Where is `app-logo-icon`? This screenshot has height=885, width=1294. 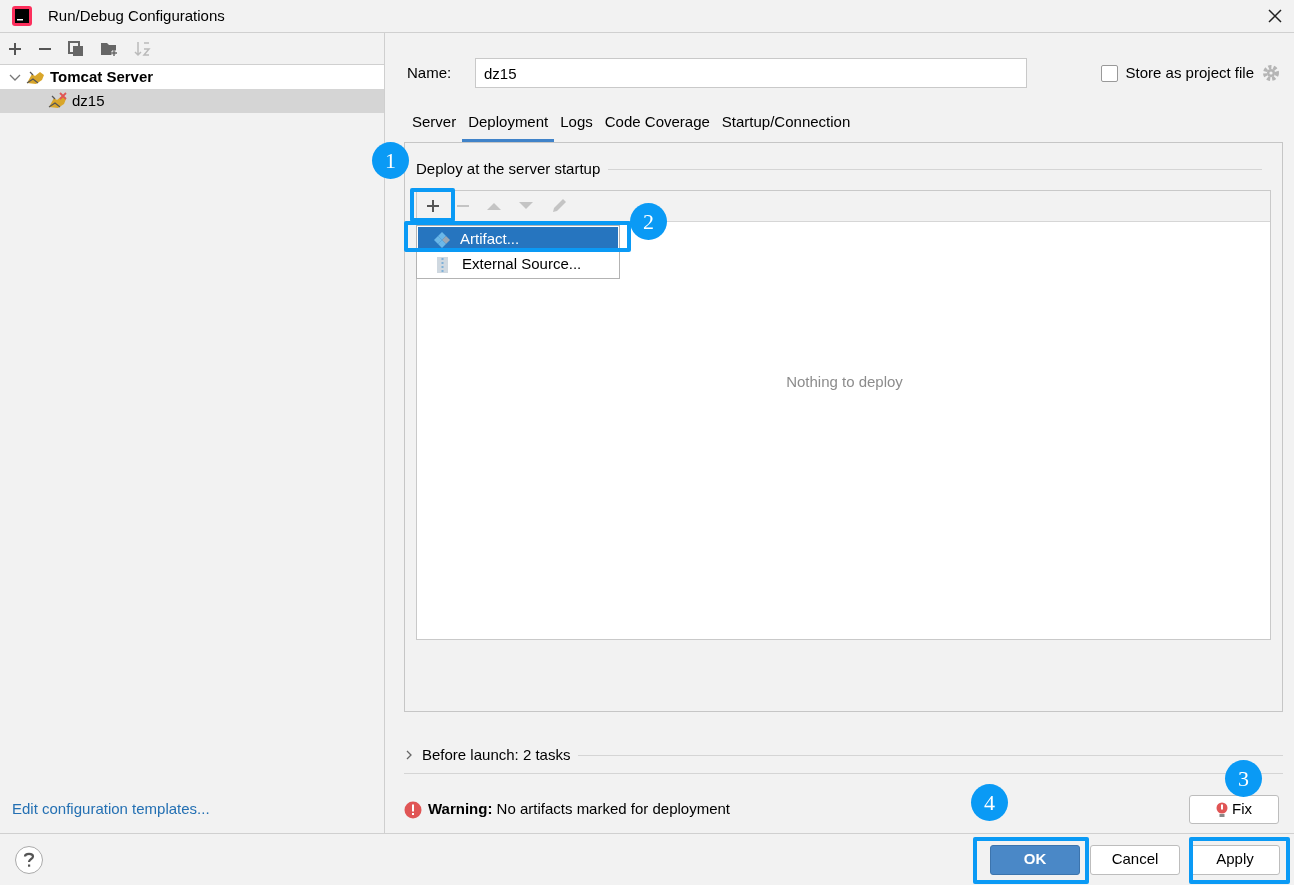 app-logo-icon is located at coordinates (22, 16).